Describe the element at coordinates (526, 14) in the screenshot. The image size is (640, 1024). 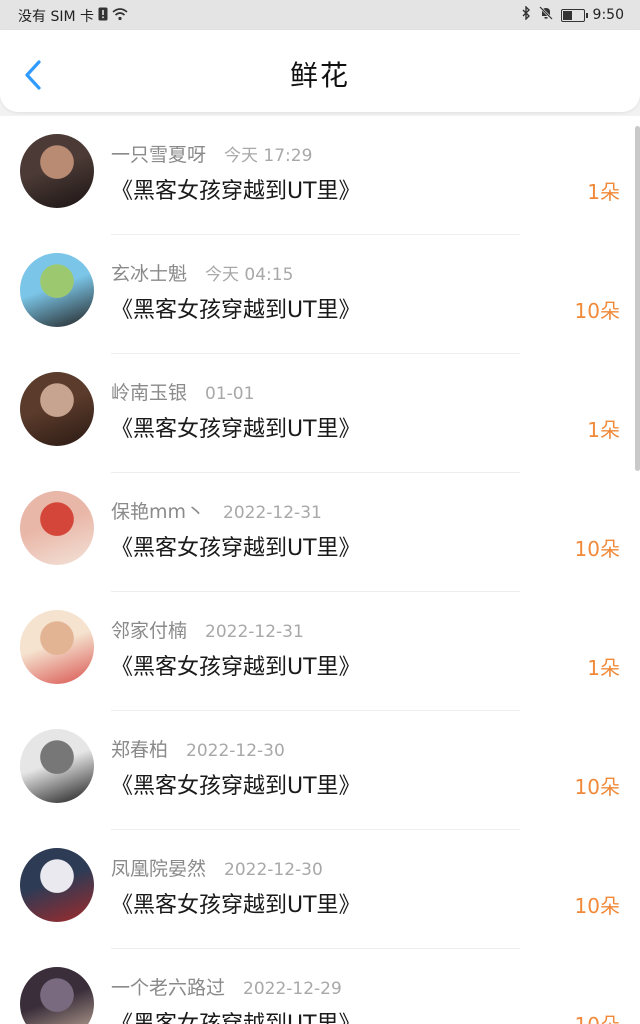
I see `bluetooth-icon` at that location.